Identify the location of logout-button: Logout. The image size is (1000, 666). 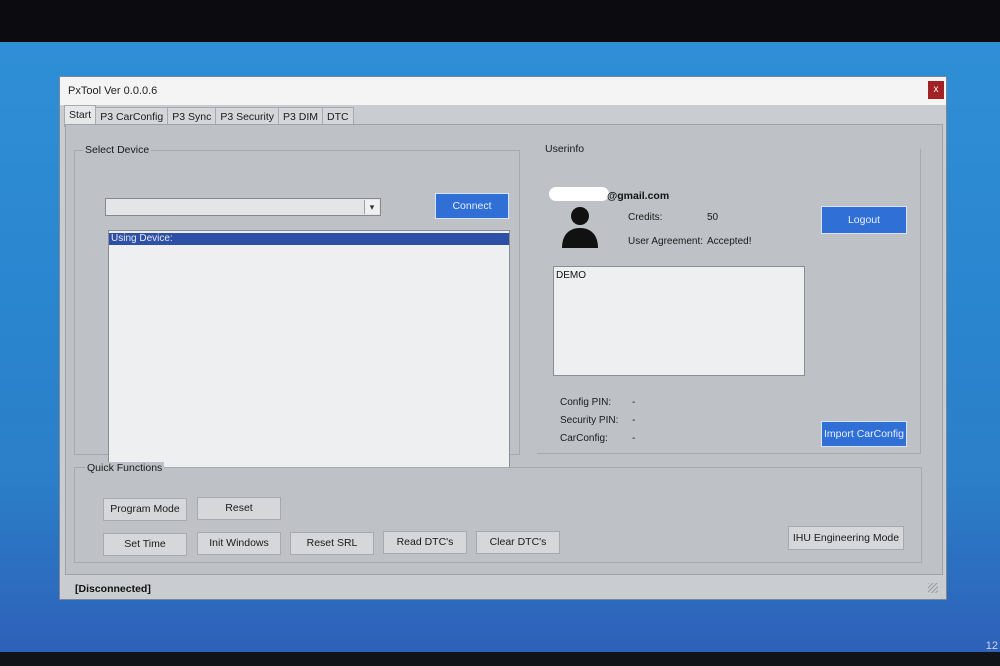
(864, 220).